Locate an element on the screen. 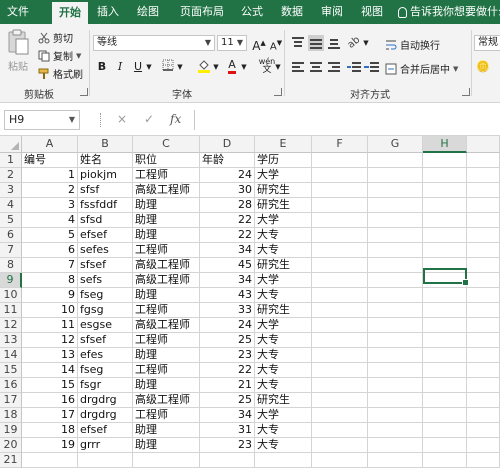  row-header: 16 is located at coordinates (11, 385).